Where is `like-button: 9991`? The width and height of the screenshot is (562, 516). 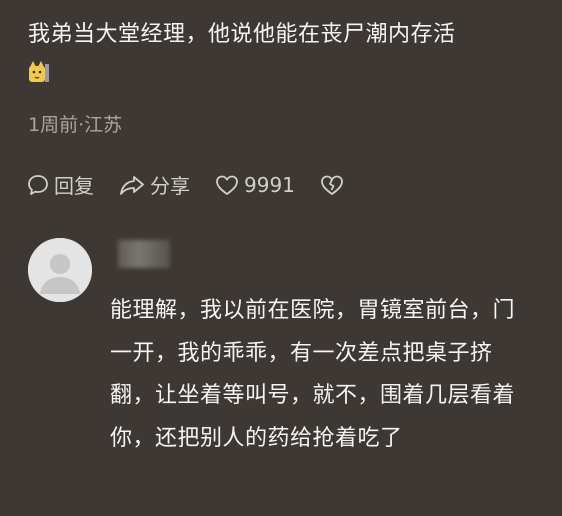
like-button: 9991 is located at coordinates (254, 185).